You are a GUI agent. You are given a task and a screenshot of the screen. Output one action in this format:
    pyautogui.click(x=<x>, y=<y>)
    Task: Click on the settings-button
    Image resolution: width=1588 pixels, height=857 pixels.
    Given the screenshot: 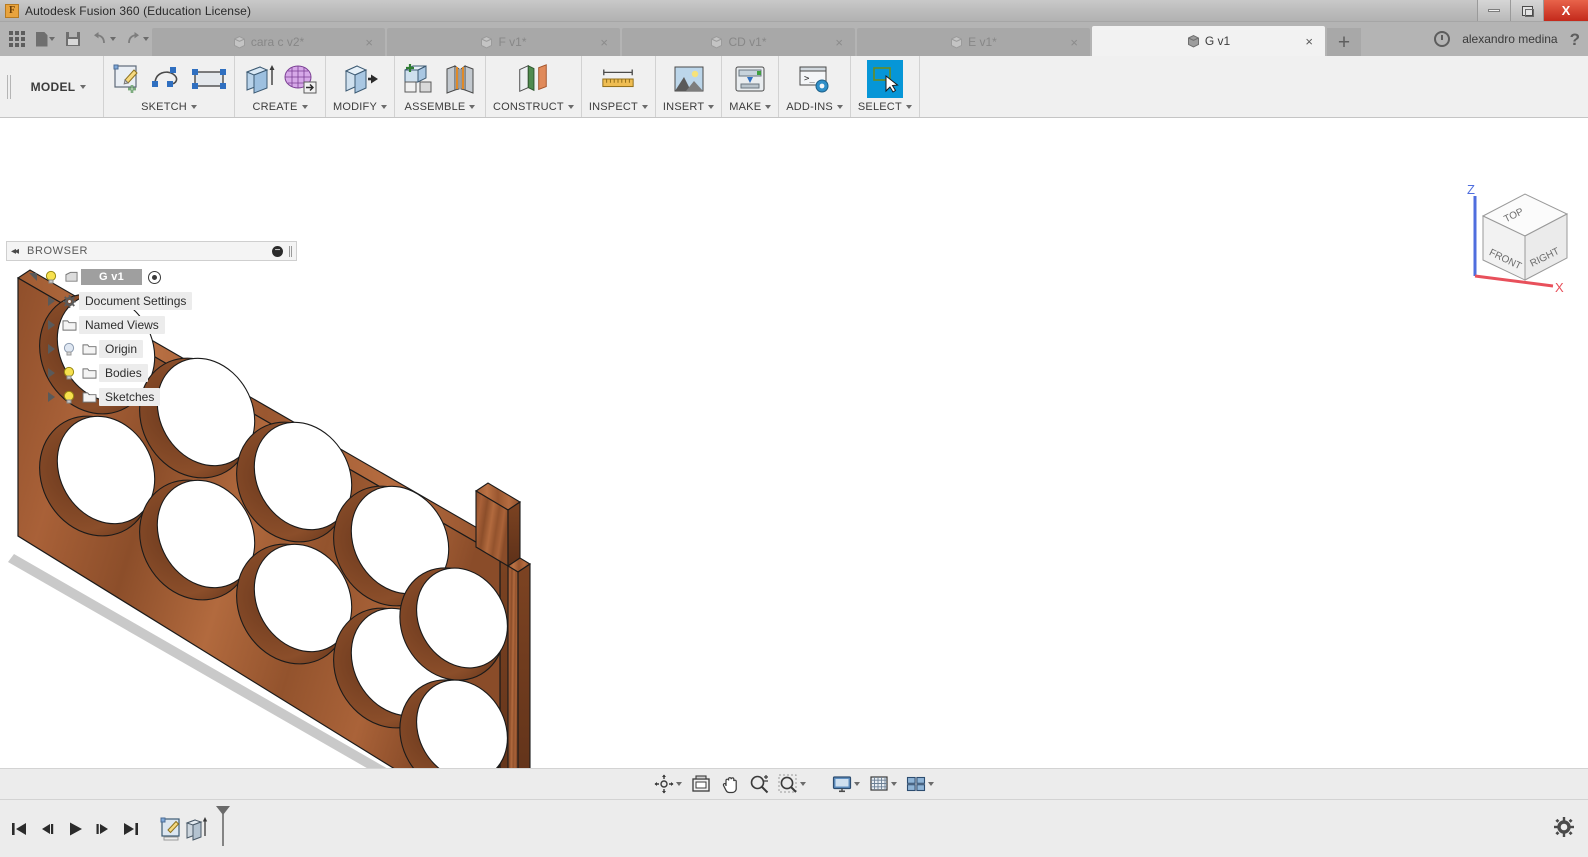 What is the action you would take?
    pyautogui.click(x=1564, y=827)
    